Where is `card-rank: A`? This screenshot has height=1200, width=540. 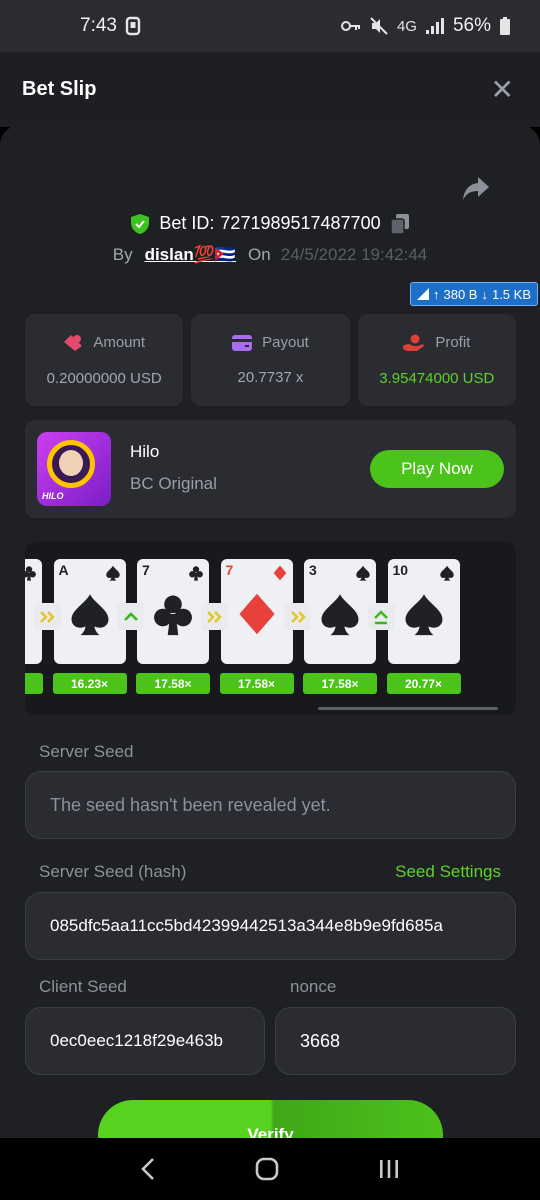
card-rank: A is located at coordinates (63, 570).